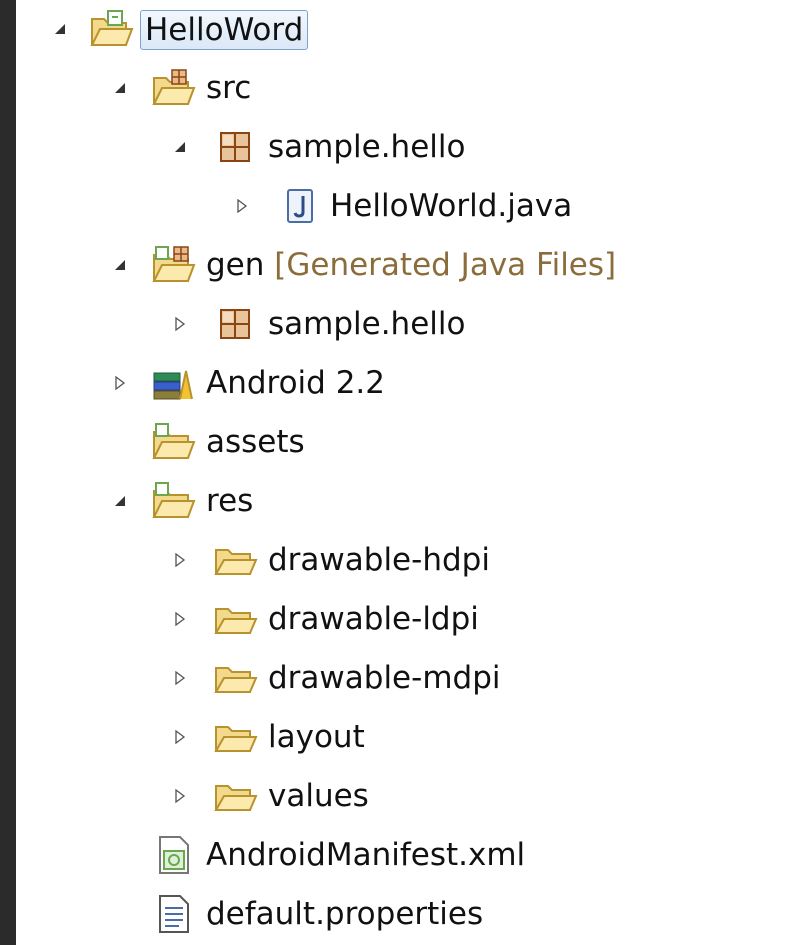  I want to click on generated-source-folder-icon, so click(174, 265).